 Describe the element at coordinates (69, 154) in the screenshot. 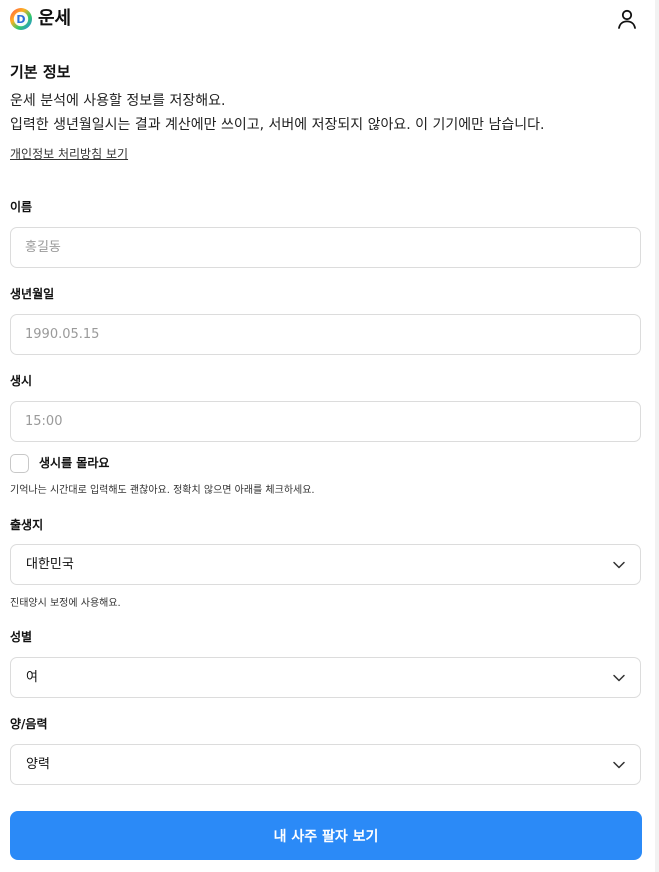

I see `privacy-policy-link: 개인정보 처리방침 보기` at that location.